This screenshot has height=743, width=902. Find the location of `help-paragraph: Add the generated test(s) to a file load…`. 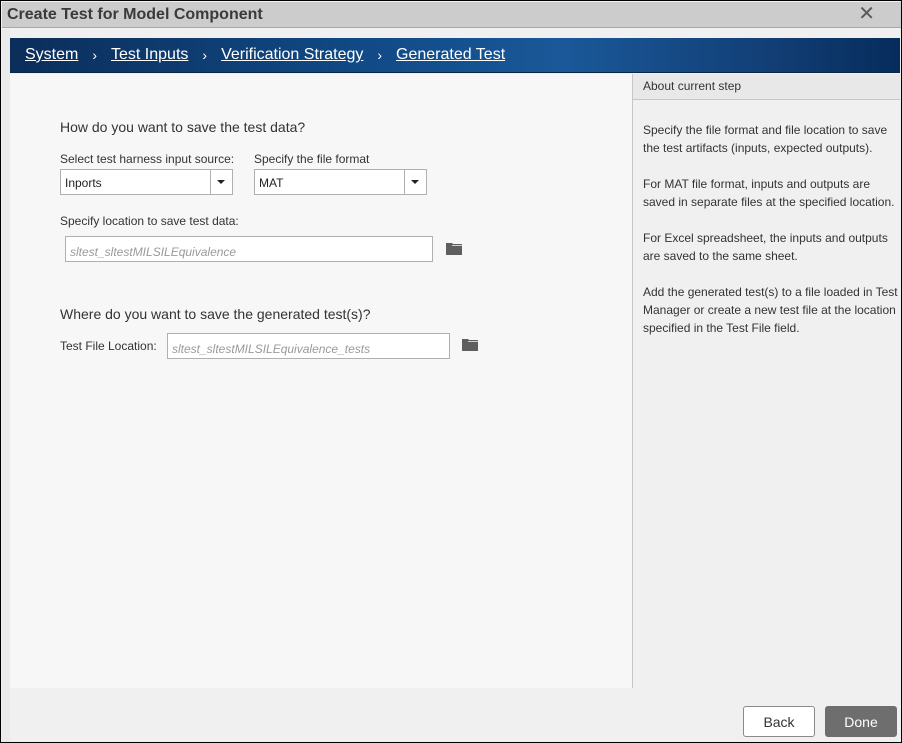

help-paragraph: Add the generated test(s) to a file load… is located at coordinates (770, 310).